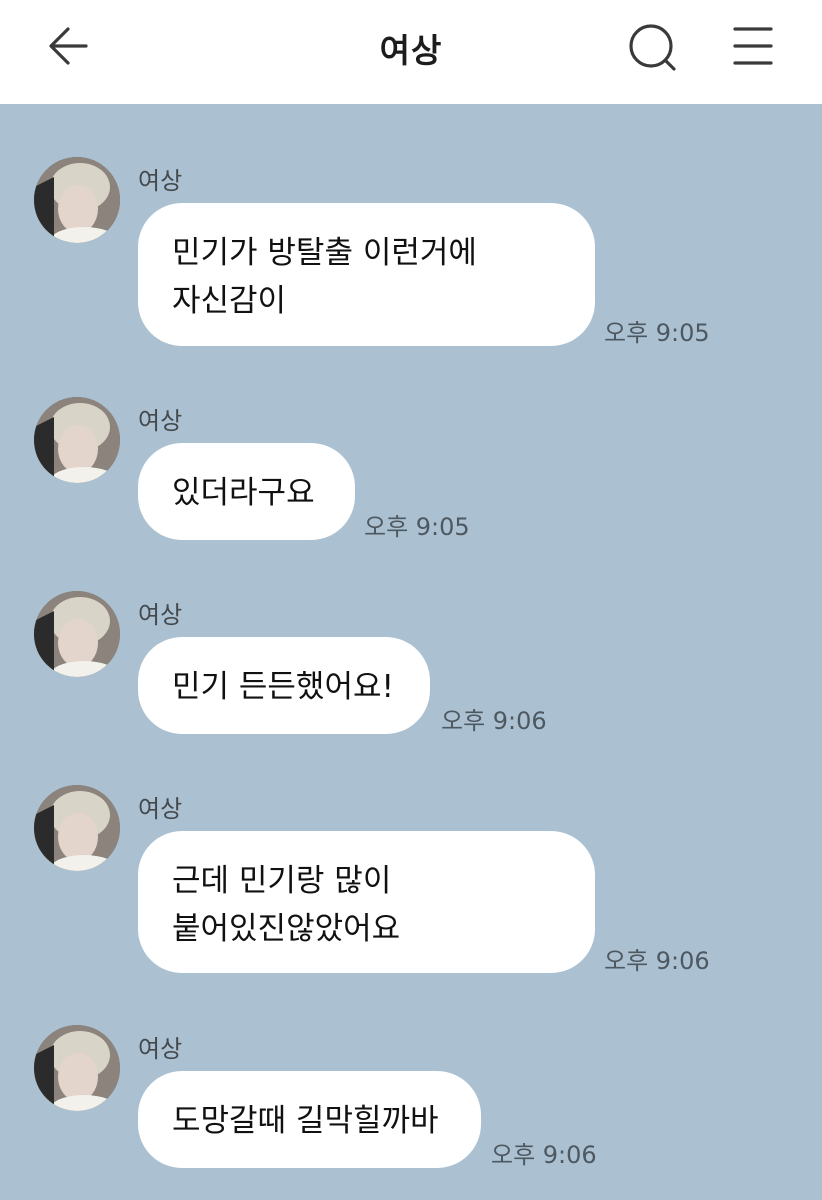  I want to click on message-bubble: 근데 민기랑 많이 붙어있진않았어요, so click(366, 902).